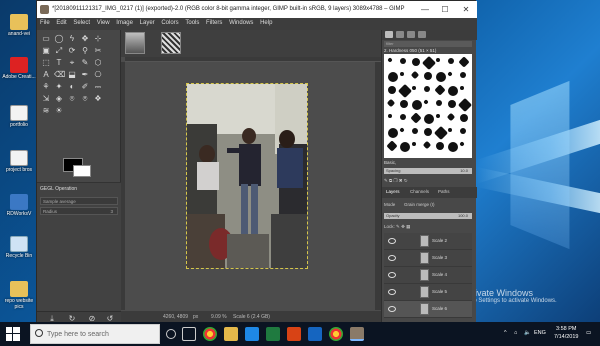 Image resolution: width=600 pixels, height=346 pixels. What do you see at coordinates (59, 50) in the screenshot?
I see `tool-icon: ⤢` at bounding box center [59, 50].